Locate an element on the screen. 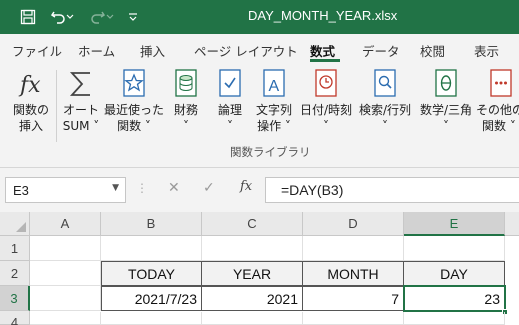  column-header-c: C is located at coordinates (252, 224).